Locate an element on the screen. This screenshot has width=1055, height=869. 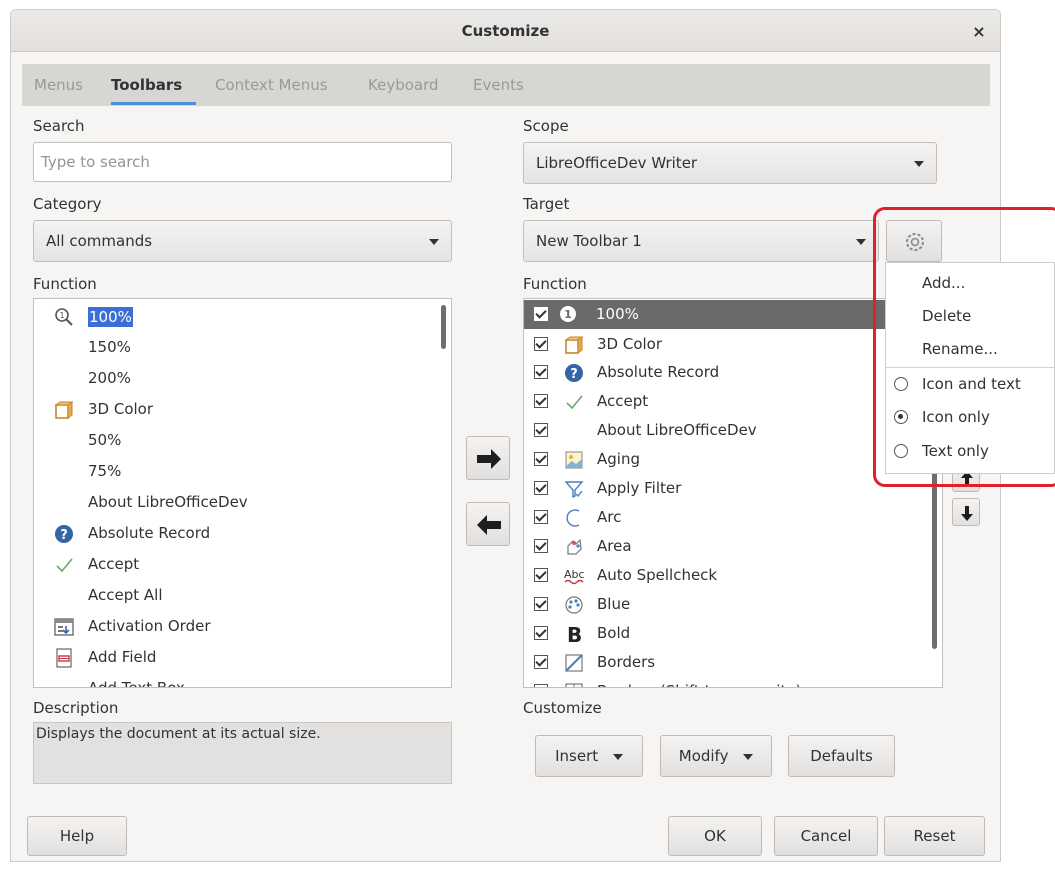
list-item: About LibreOfficeDev is located at coordinates (168, 502).